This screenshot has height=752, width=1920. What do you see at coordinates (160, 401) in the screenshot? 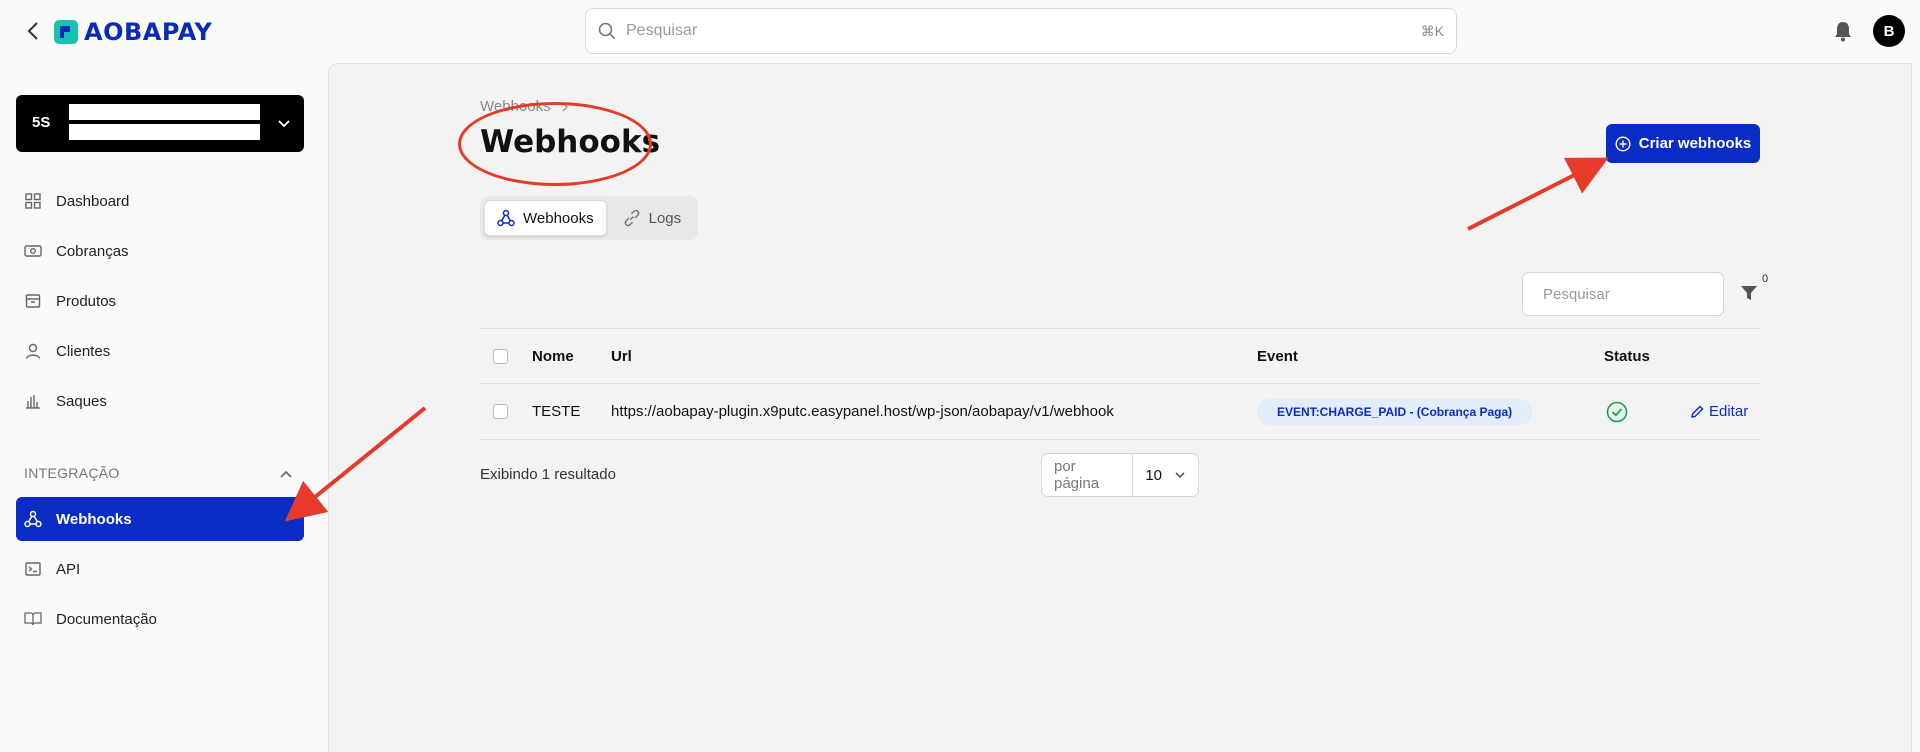
I see `sidebar-item-saques: Saques` at bounding box center [160, 401].